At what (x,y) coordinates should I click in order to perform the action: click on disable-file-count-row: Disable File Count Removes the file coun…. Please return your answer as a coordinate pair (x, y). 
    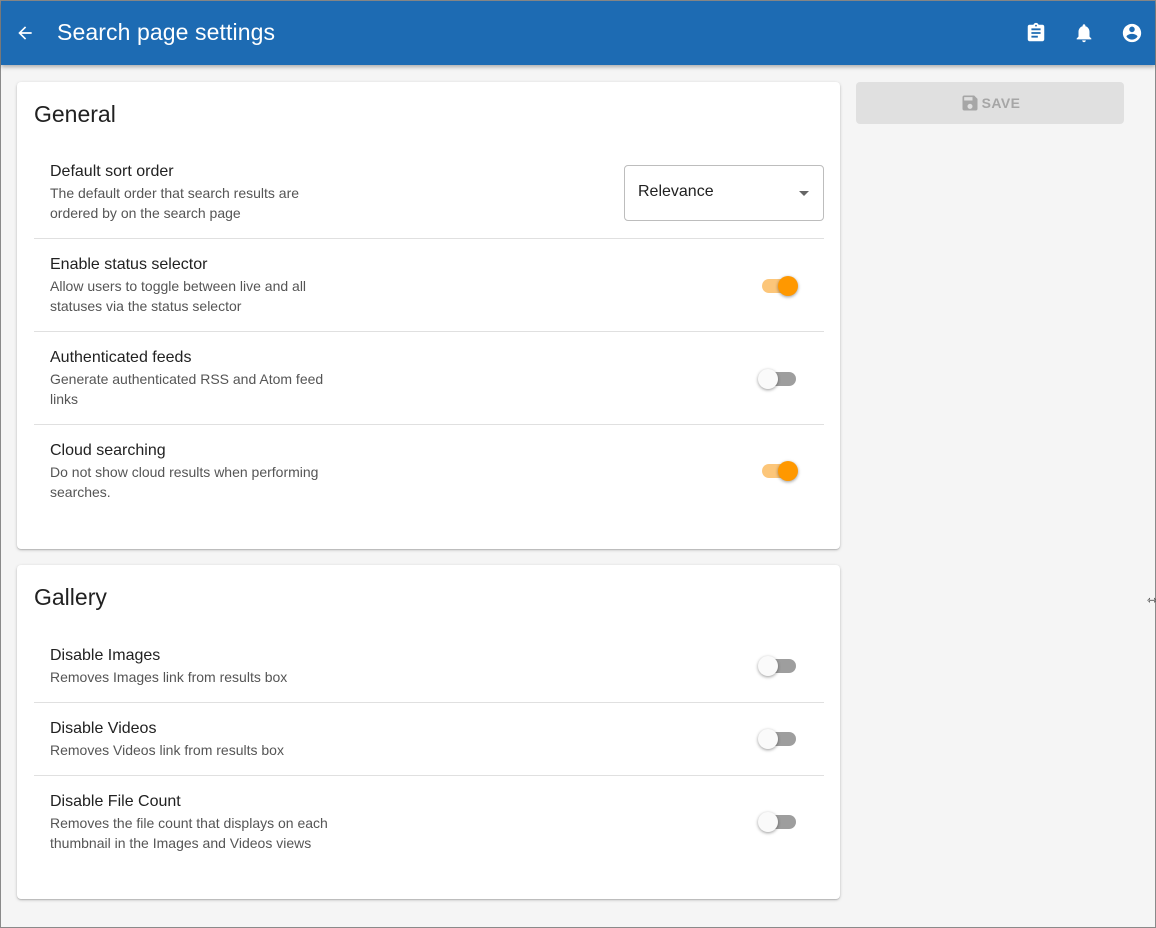
    Looking at the image, I should click on (429, 822).